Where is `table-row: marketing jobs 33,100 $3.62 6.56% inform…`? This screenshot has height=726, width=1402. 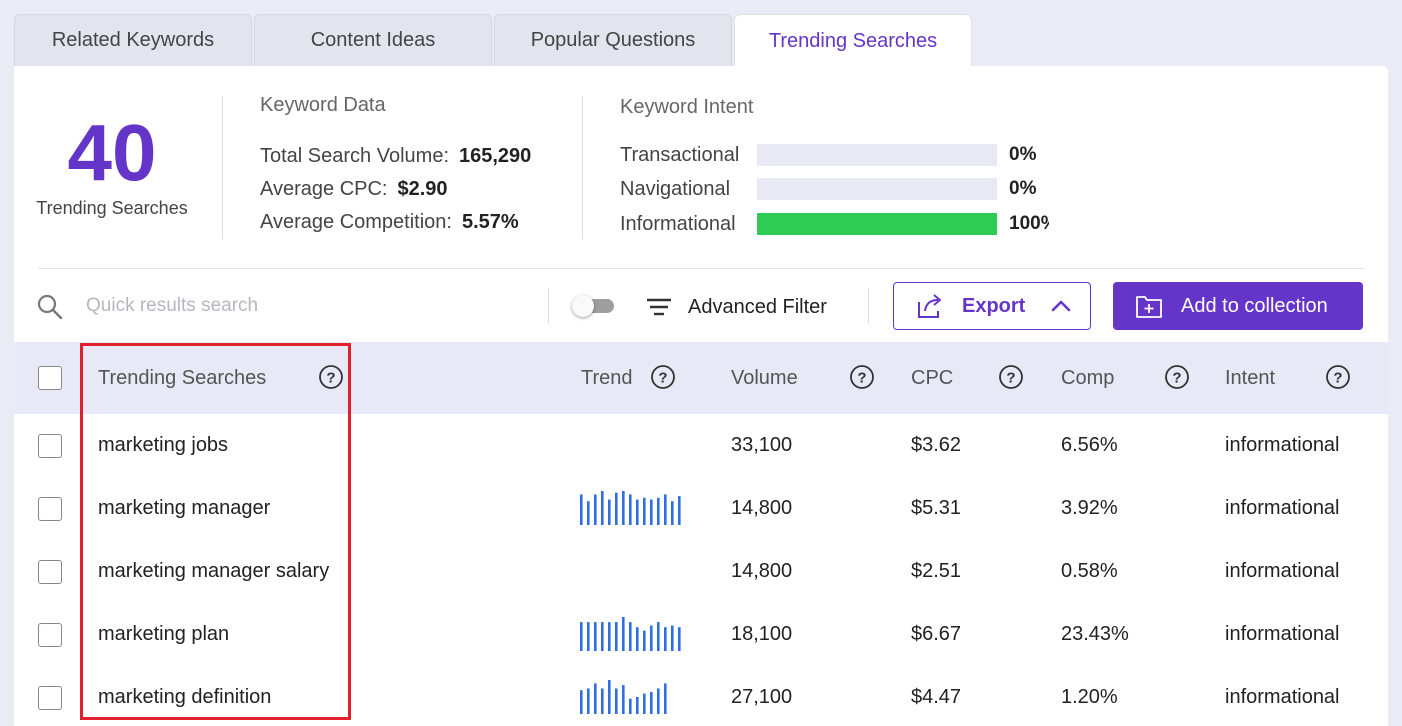 table-row: marketing jobs 33,100 $3.62 6.56% inform… is located at coordinates (701, 445).